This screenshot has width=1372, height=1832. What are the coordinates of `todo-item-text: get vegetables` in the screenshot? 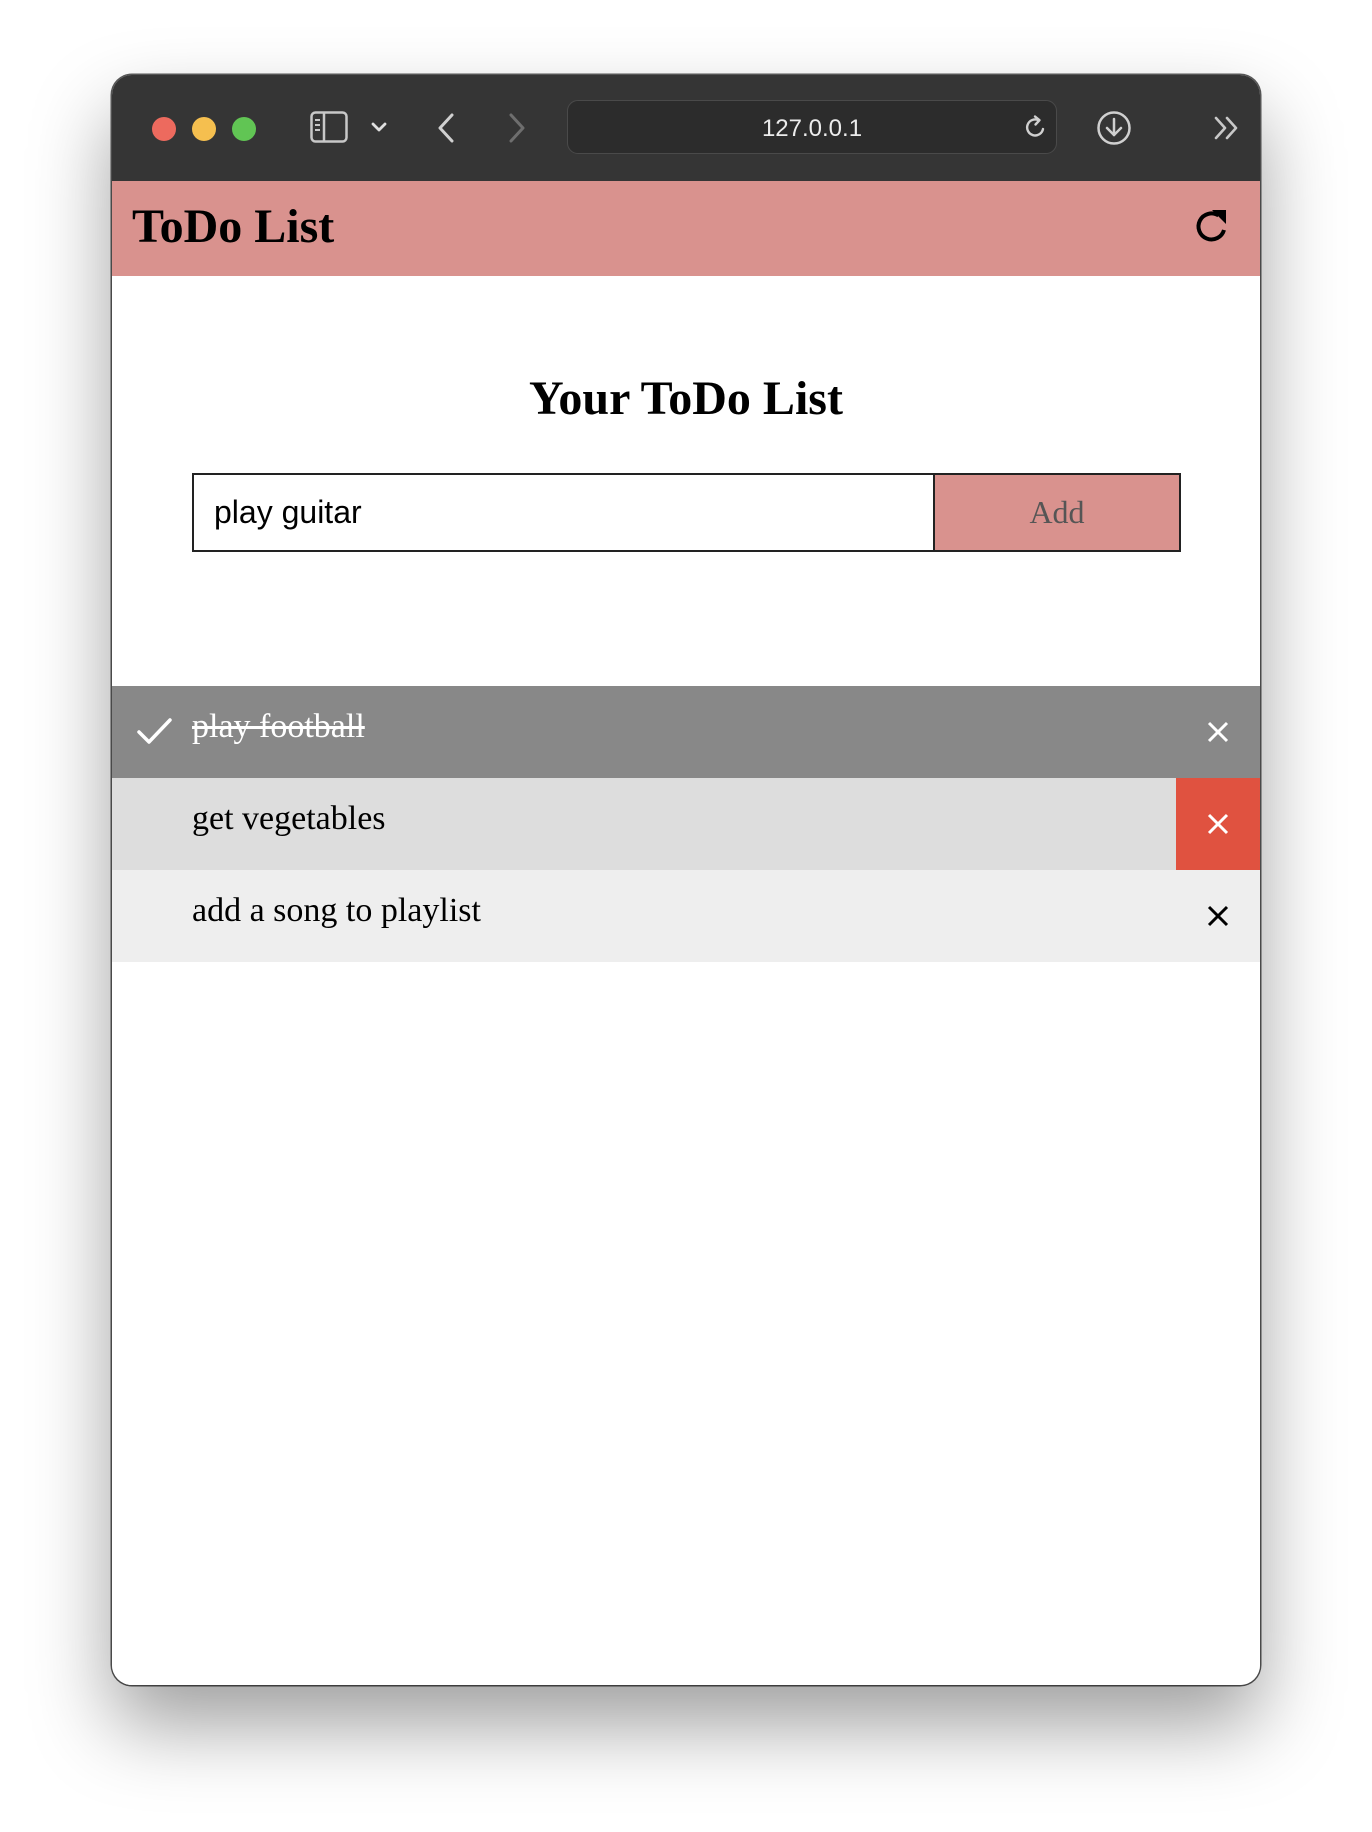 It's located at (289, 818).